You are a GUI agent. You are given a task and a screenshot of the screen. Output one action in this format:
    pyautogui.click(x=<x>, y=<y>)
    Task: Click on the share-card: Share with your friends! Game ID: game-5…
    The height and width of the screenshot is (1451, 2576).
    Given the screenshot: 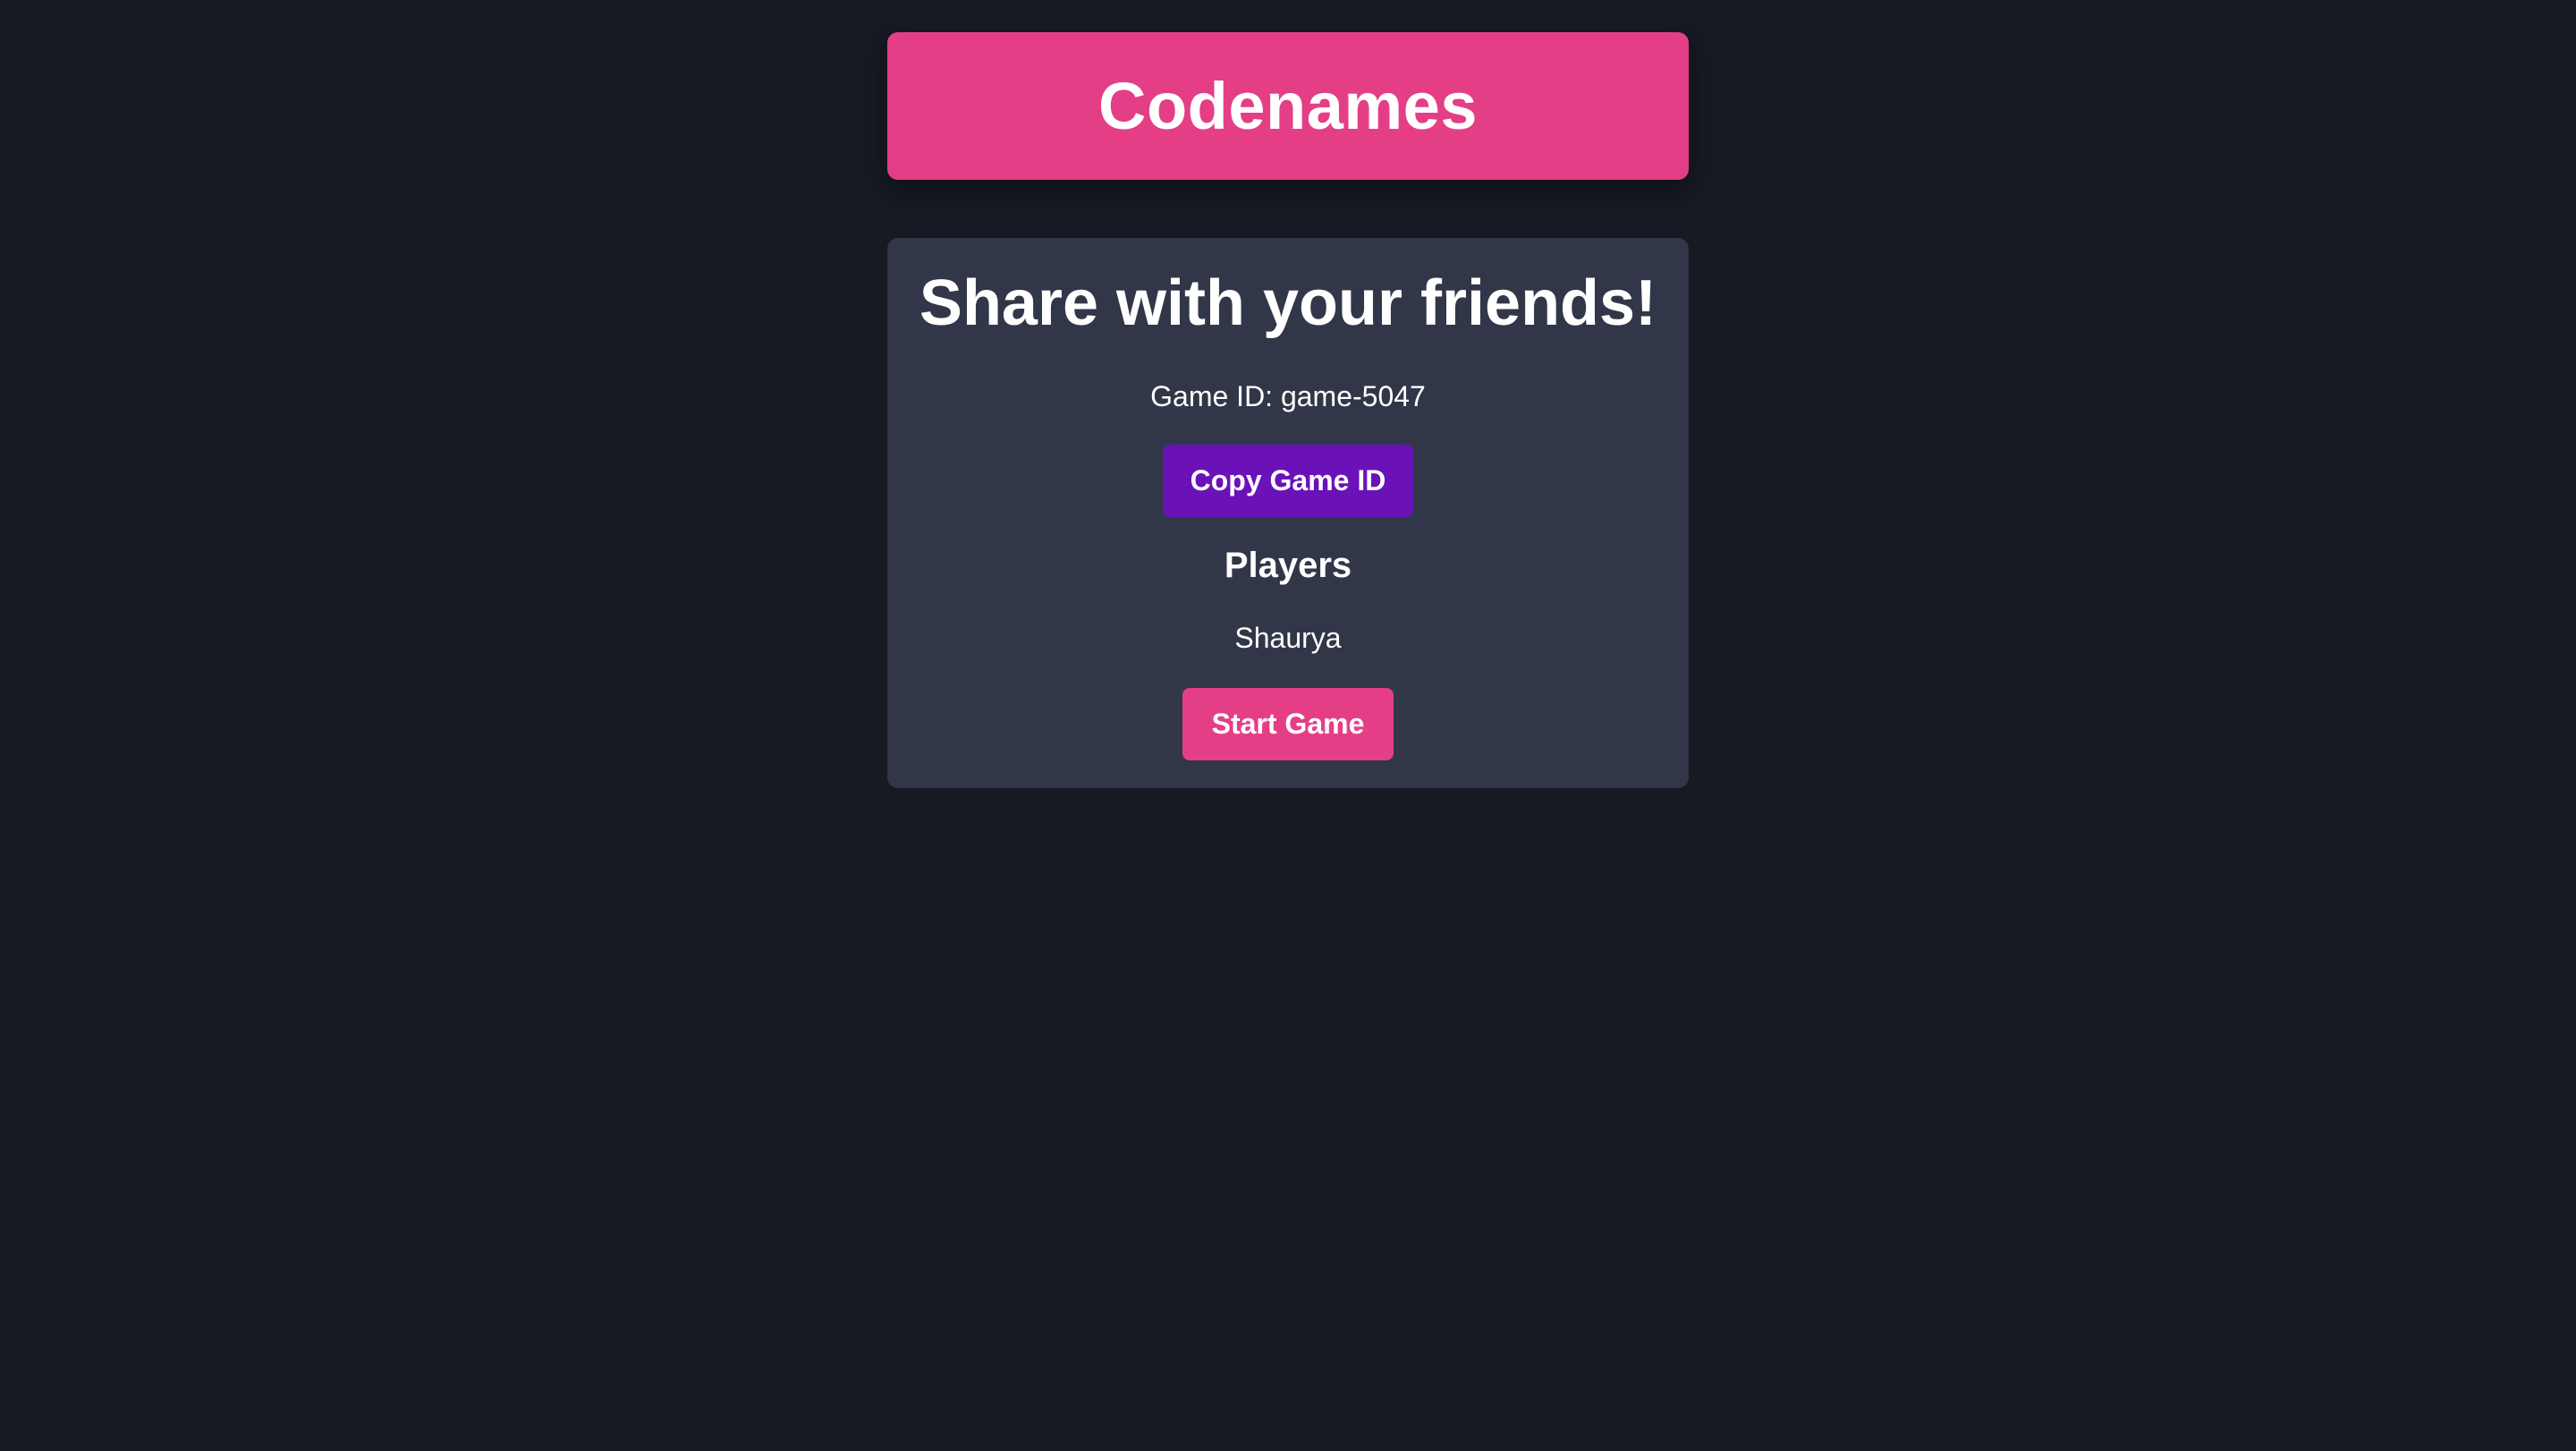 What is the action you would take?
    pyautogui.click(x=1288, y=513)
    